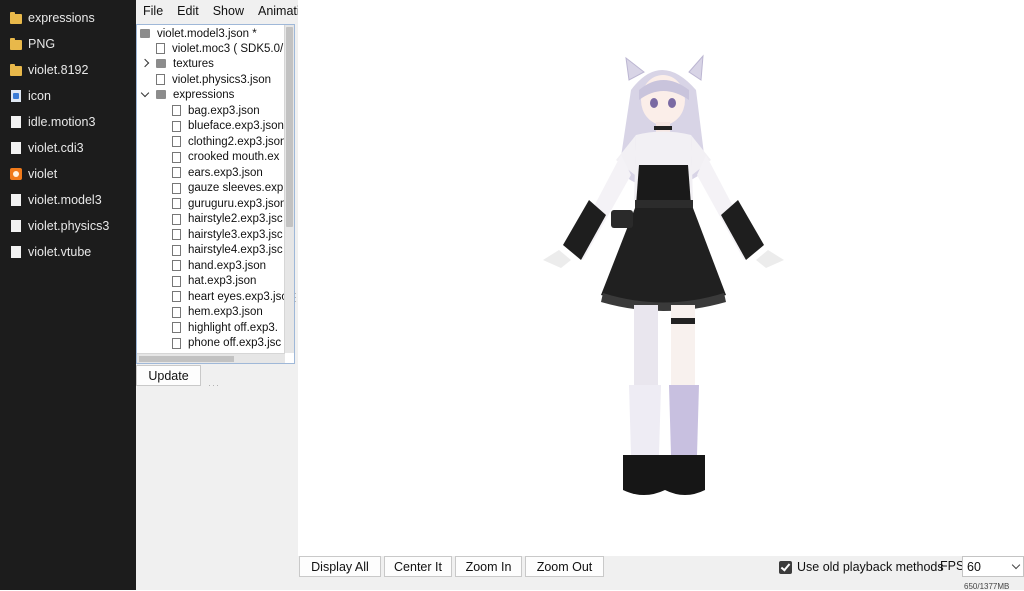 Image resolution: width=1024 pixels, height=591 pixels. What do you see at coordinates (225, 312) in the screenshot?
I see `tree-item-label: hem.exp3.json` at bounding box center [225, 312].